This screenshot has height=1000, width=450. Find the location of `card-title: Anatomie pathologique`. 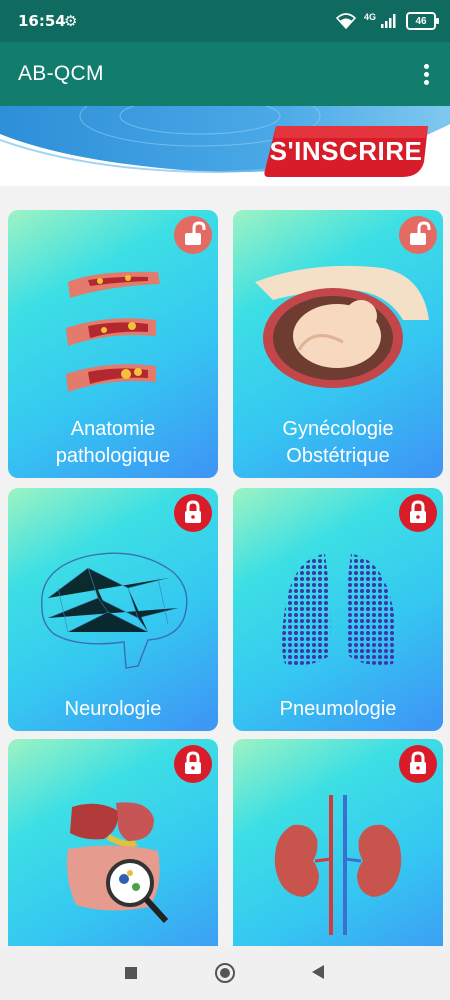

card-title: Anatomie pathologique is located at coordinates (113, 442).